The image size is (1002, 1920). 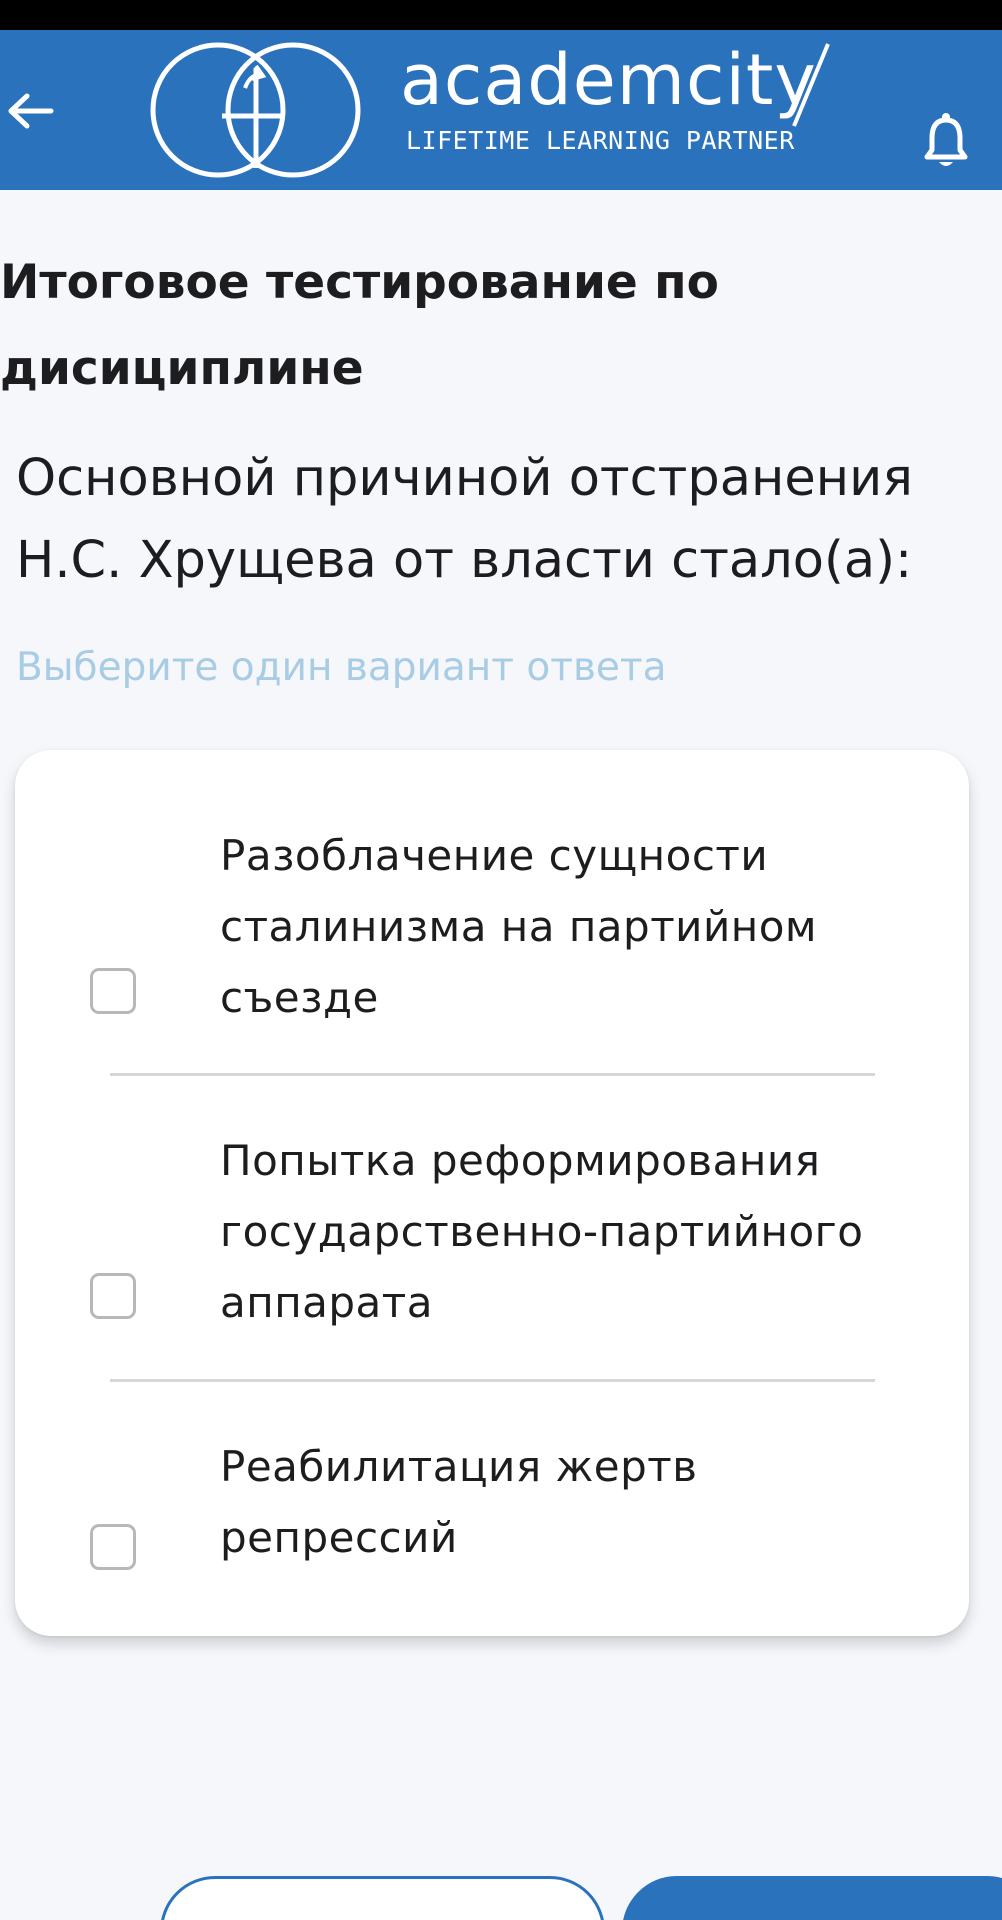 I want to click on brand-tagline: LIFETIME LEARNING PARTNER, so click(x=600, y=140).